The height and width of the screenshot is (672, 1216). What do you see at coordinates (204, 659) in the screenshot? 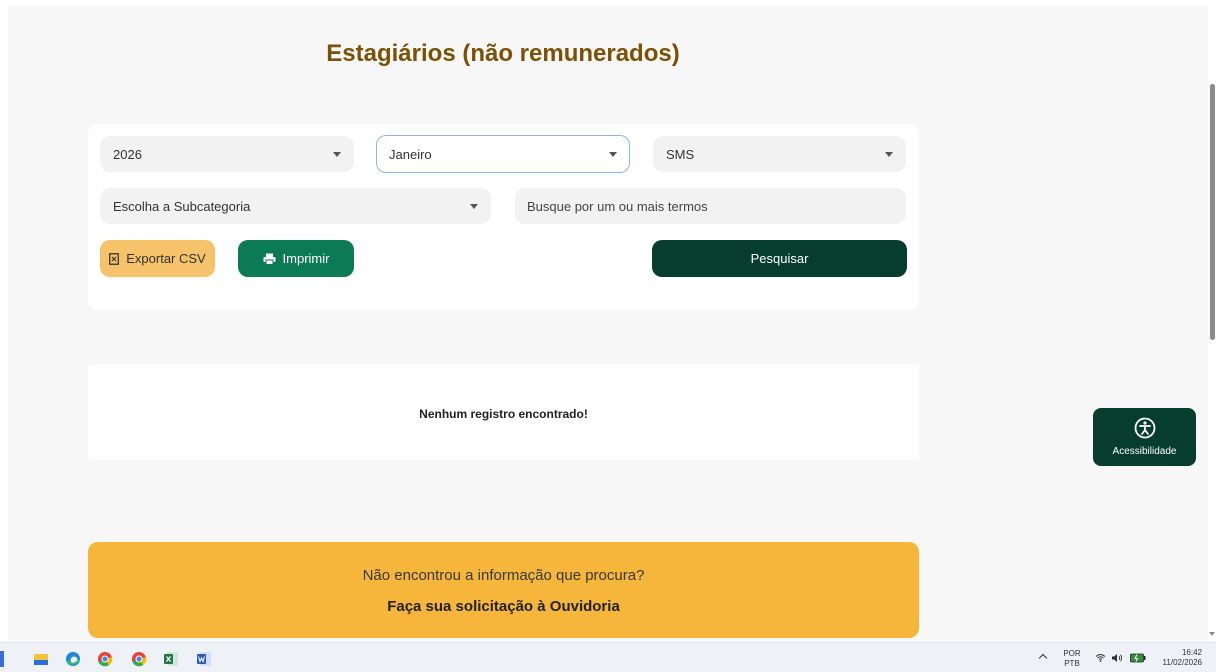
I see `word-icon` at bounding box center [204, 659].